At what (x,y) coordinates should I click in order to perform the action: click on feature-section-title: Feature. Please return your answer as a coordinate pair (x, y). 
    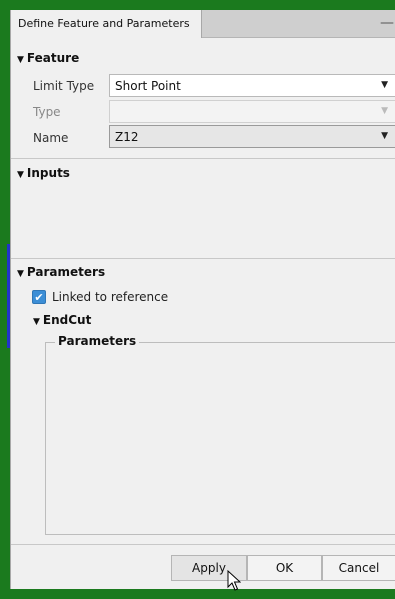
    Looking at the image, I should click on (53, 58).